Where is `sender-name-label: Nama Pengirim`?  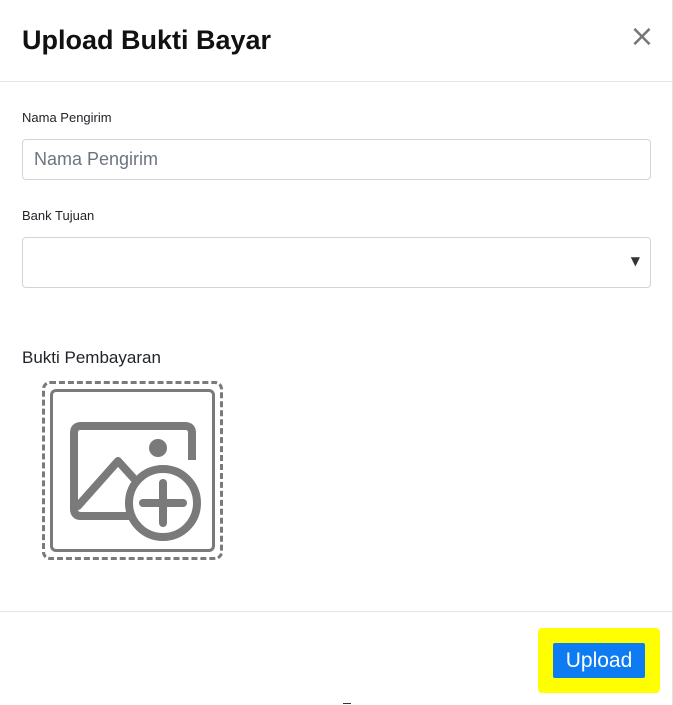 sender-name-label: Nama Pengirim is located at coordinates (67, 117).